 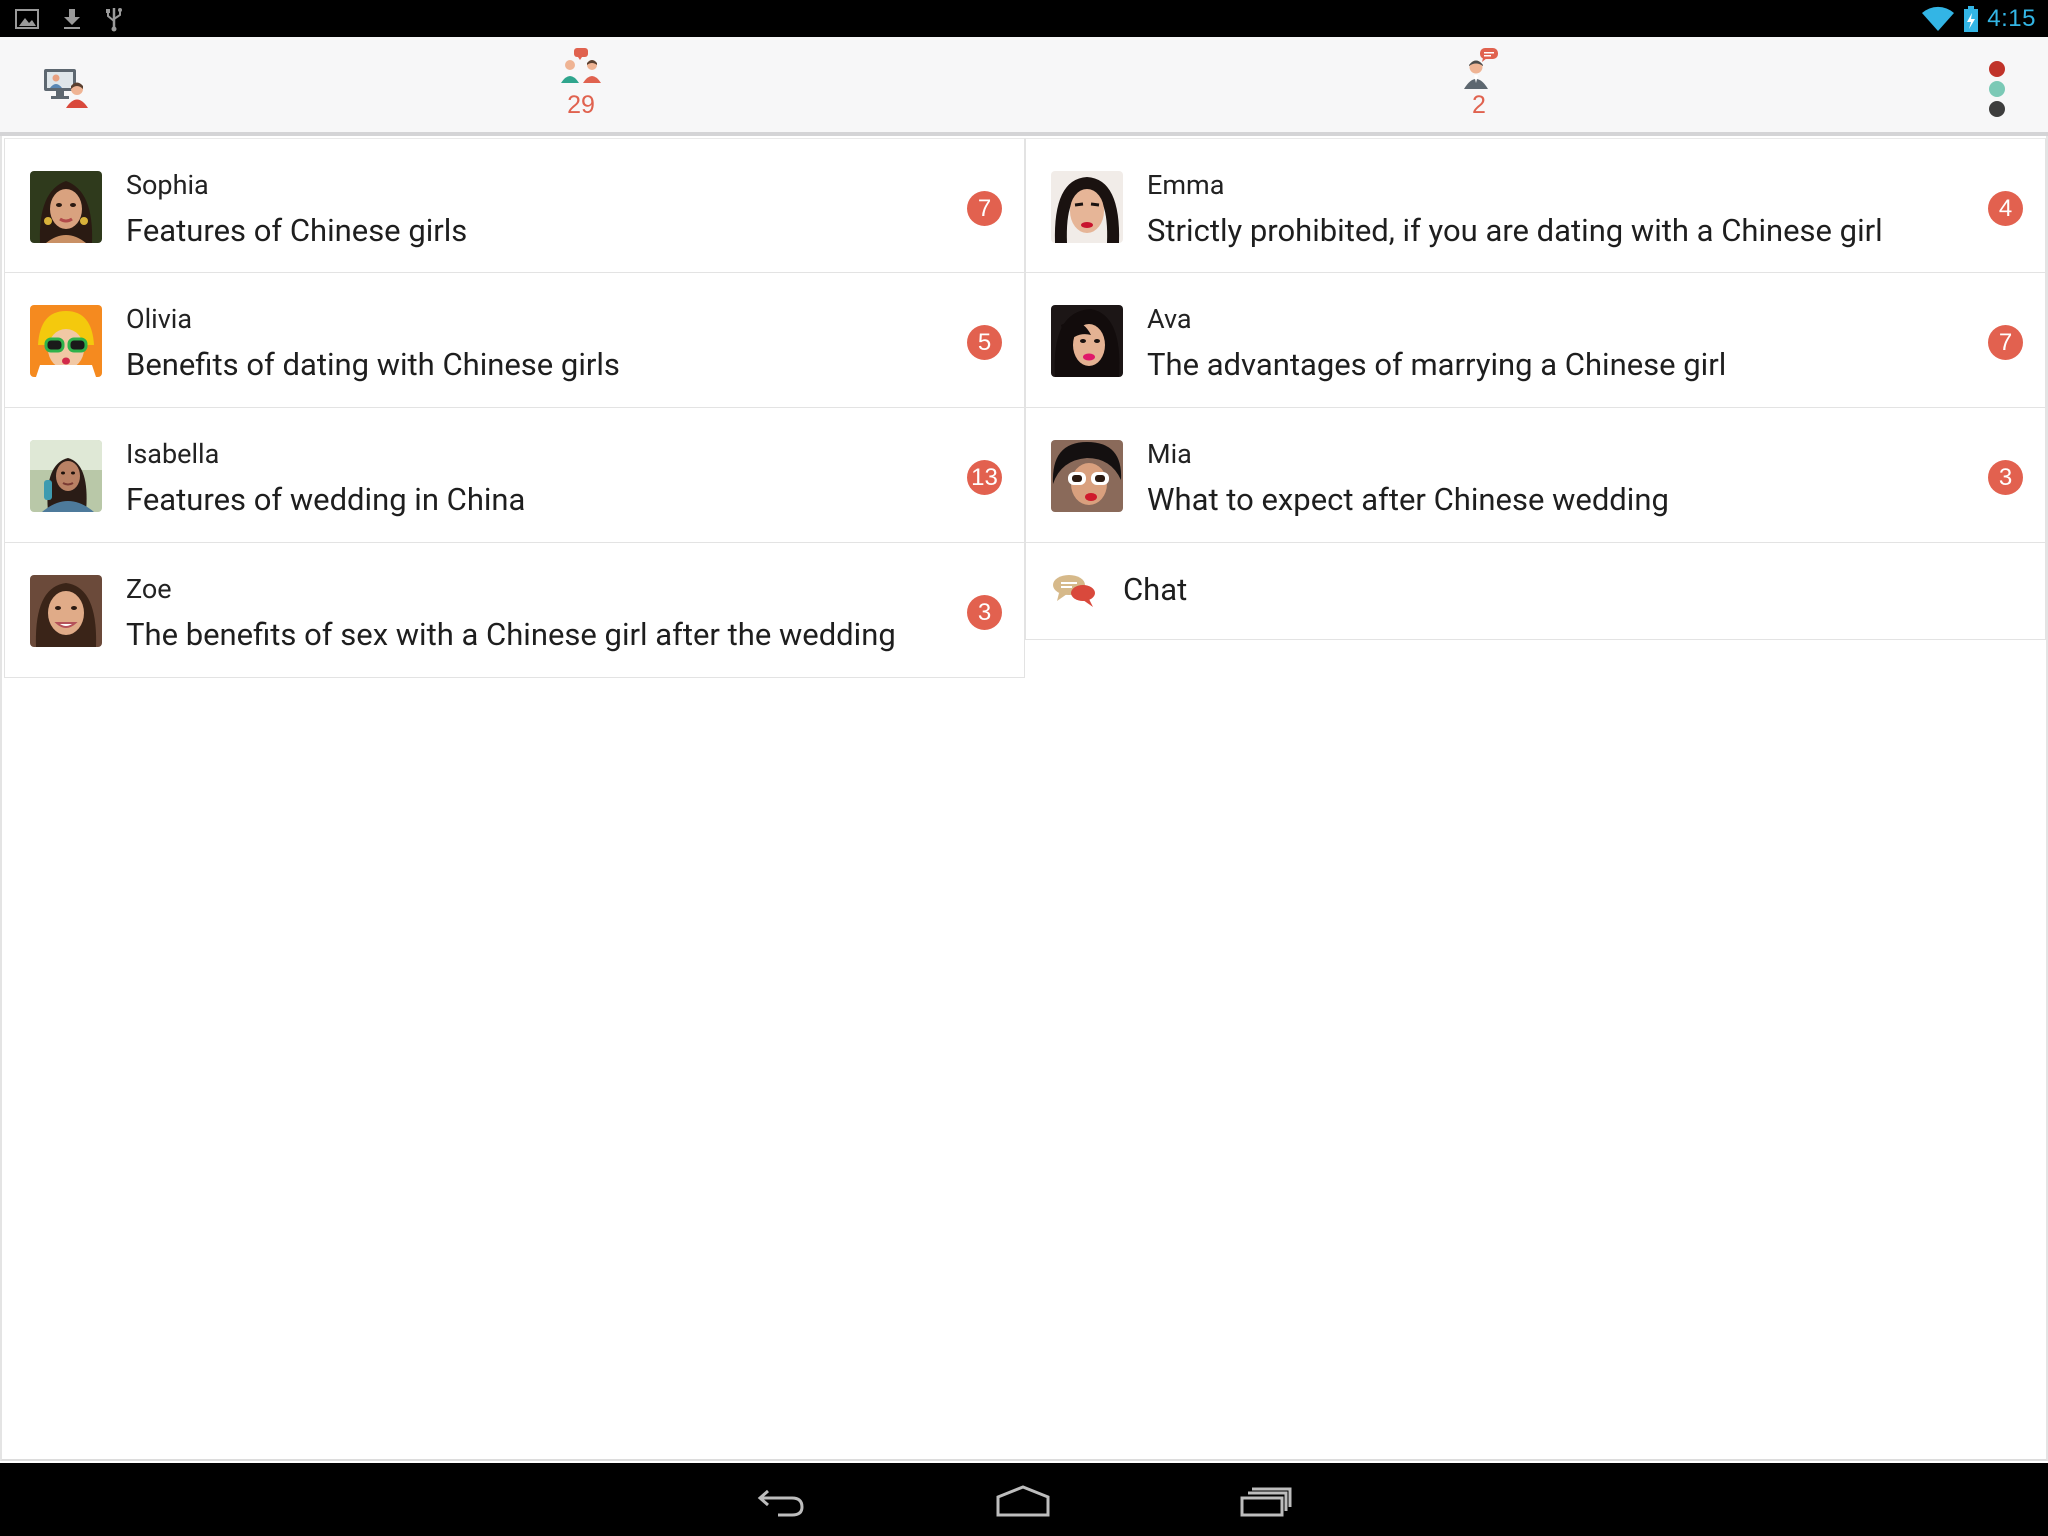 I want to click on group-chat-icon, so click(x=581, y=65).